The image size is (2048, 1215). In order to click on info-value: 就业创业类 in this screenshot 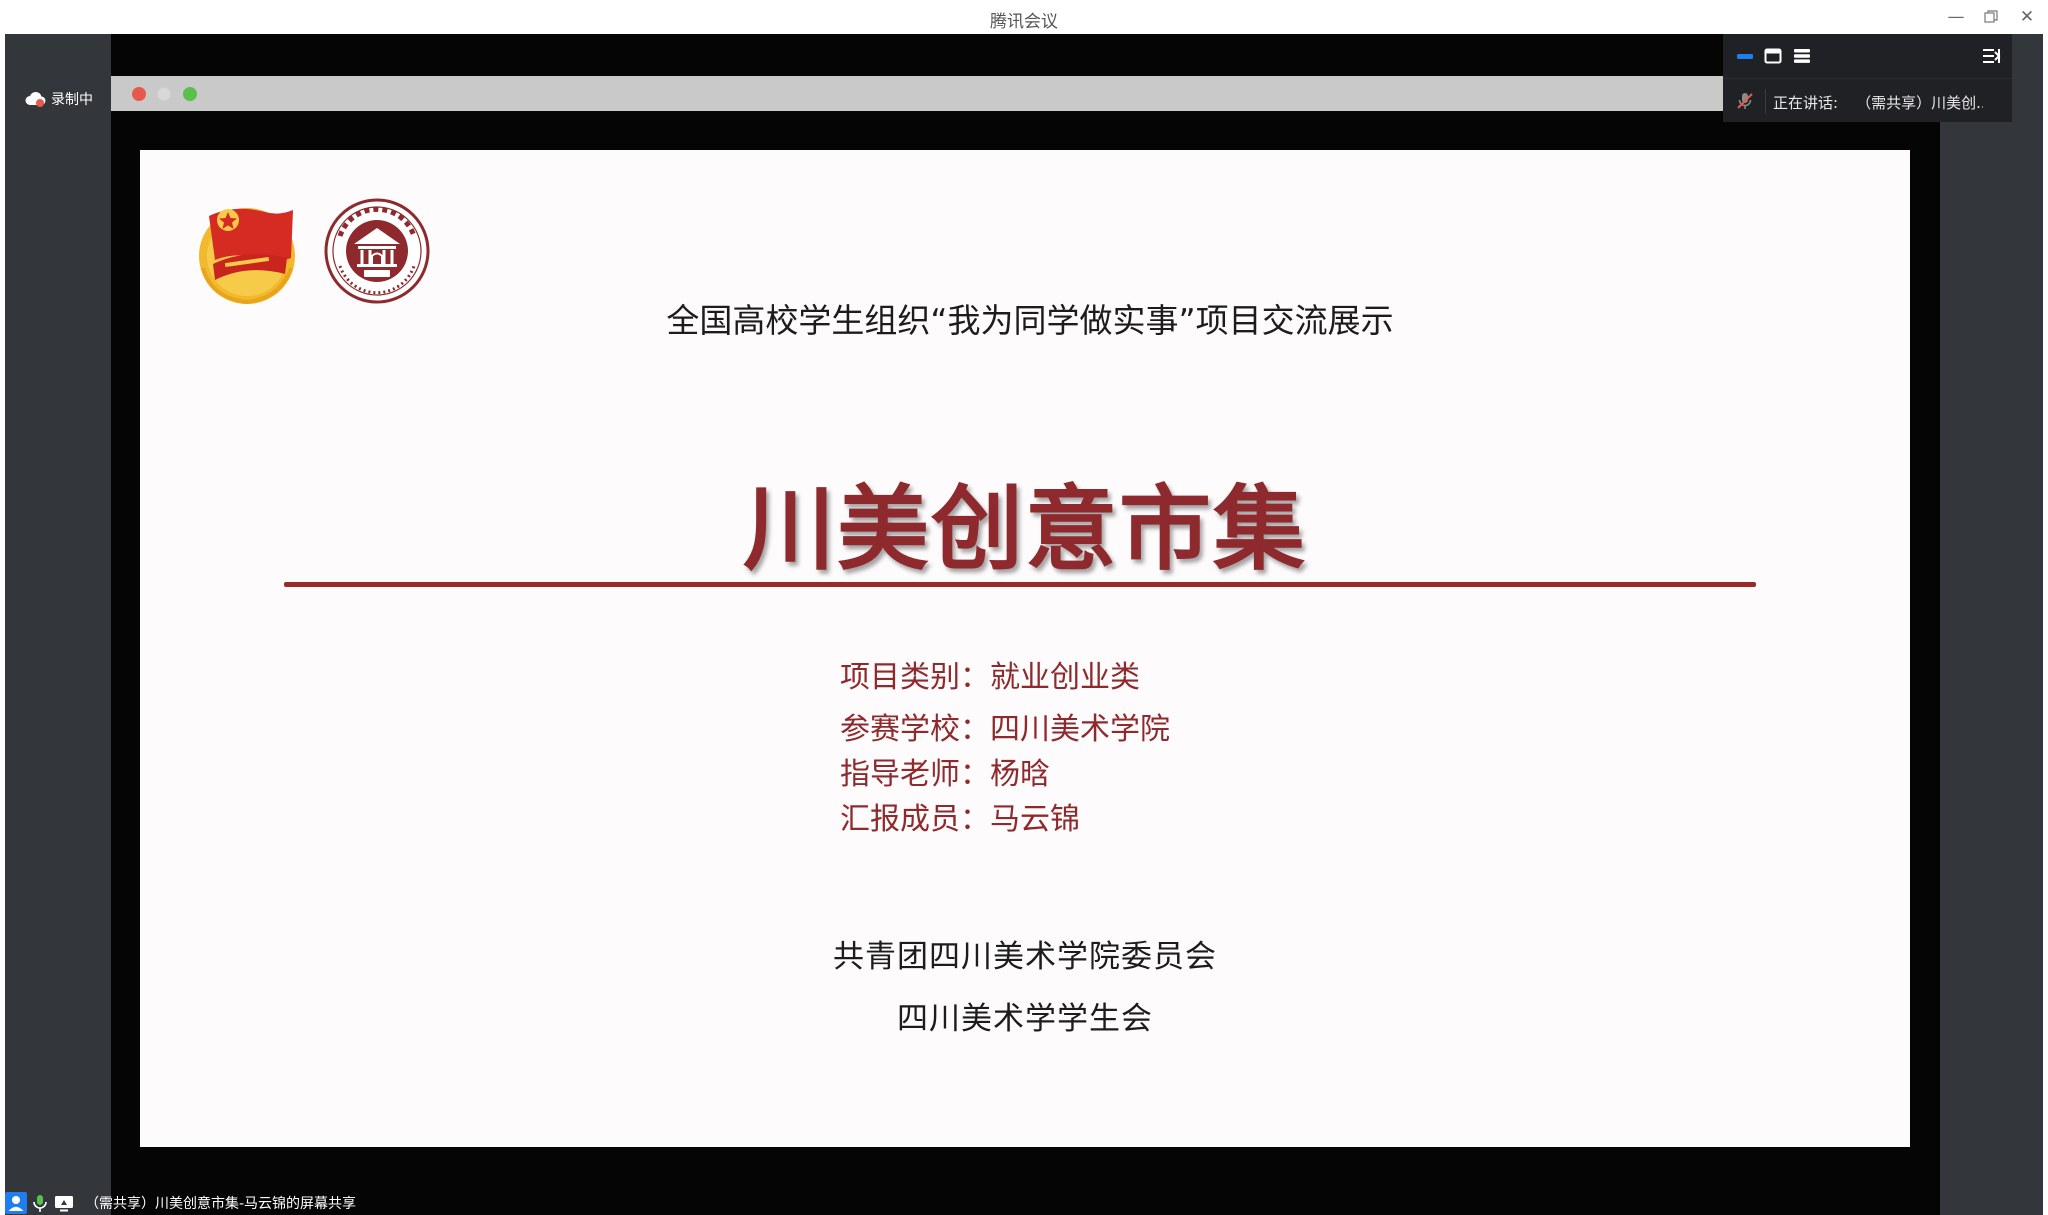, I will do `click(1065, 677)`.